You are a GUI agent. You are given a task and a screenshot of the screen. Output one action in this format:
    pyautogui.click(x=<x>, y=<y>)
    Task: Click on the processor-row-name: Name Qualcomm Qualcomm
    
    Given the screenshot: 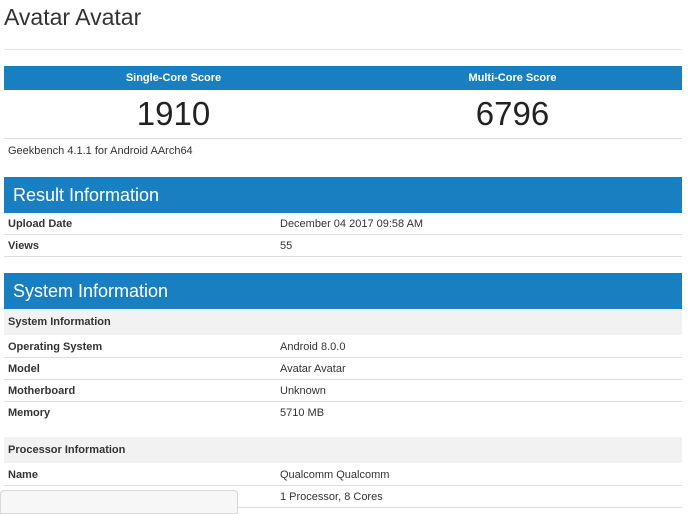 What is the action you would take?
    pyautogui.click(x=343, y=475)
    